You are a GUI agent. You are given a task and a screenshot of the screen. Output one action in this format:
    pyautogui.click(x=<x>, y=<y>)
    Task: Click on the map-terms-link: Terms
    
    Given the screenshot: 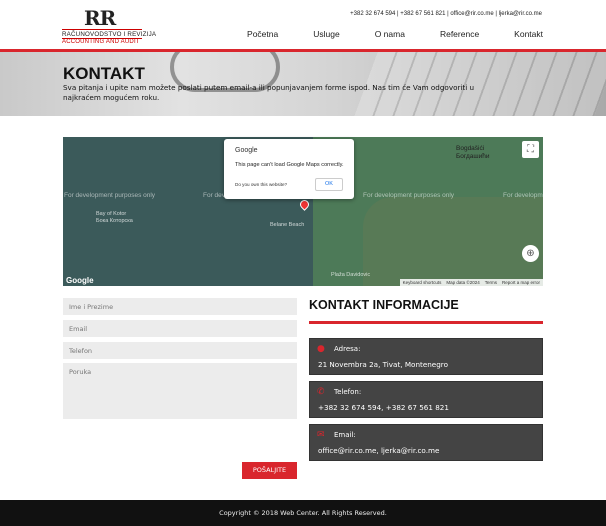 What is the action you would take?
    pyautogui.click(x=491, y=282)
    